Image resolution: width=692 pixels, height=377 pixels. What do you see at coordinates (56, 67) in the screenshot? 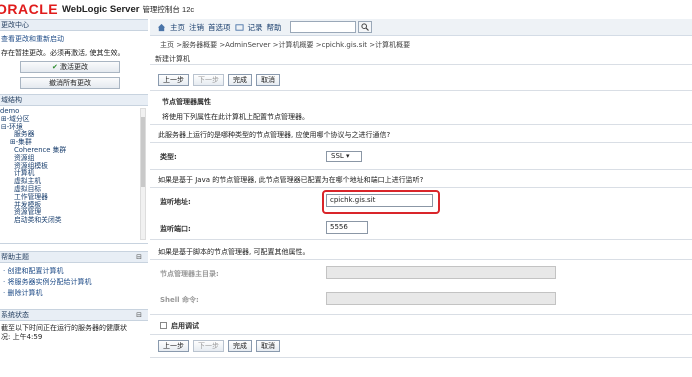
I see `check-icon: ✔` at bounding box center [56, 67].